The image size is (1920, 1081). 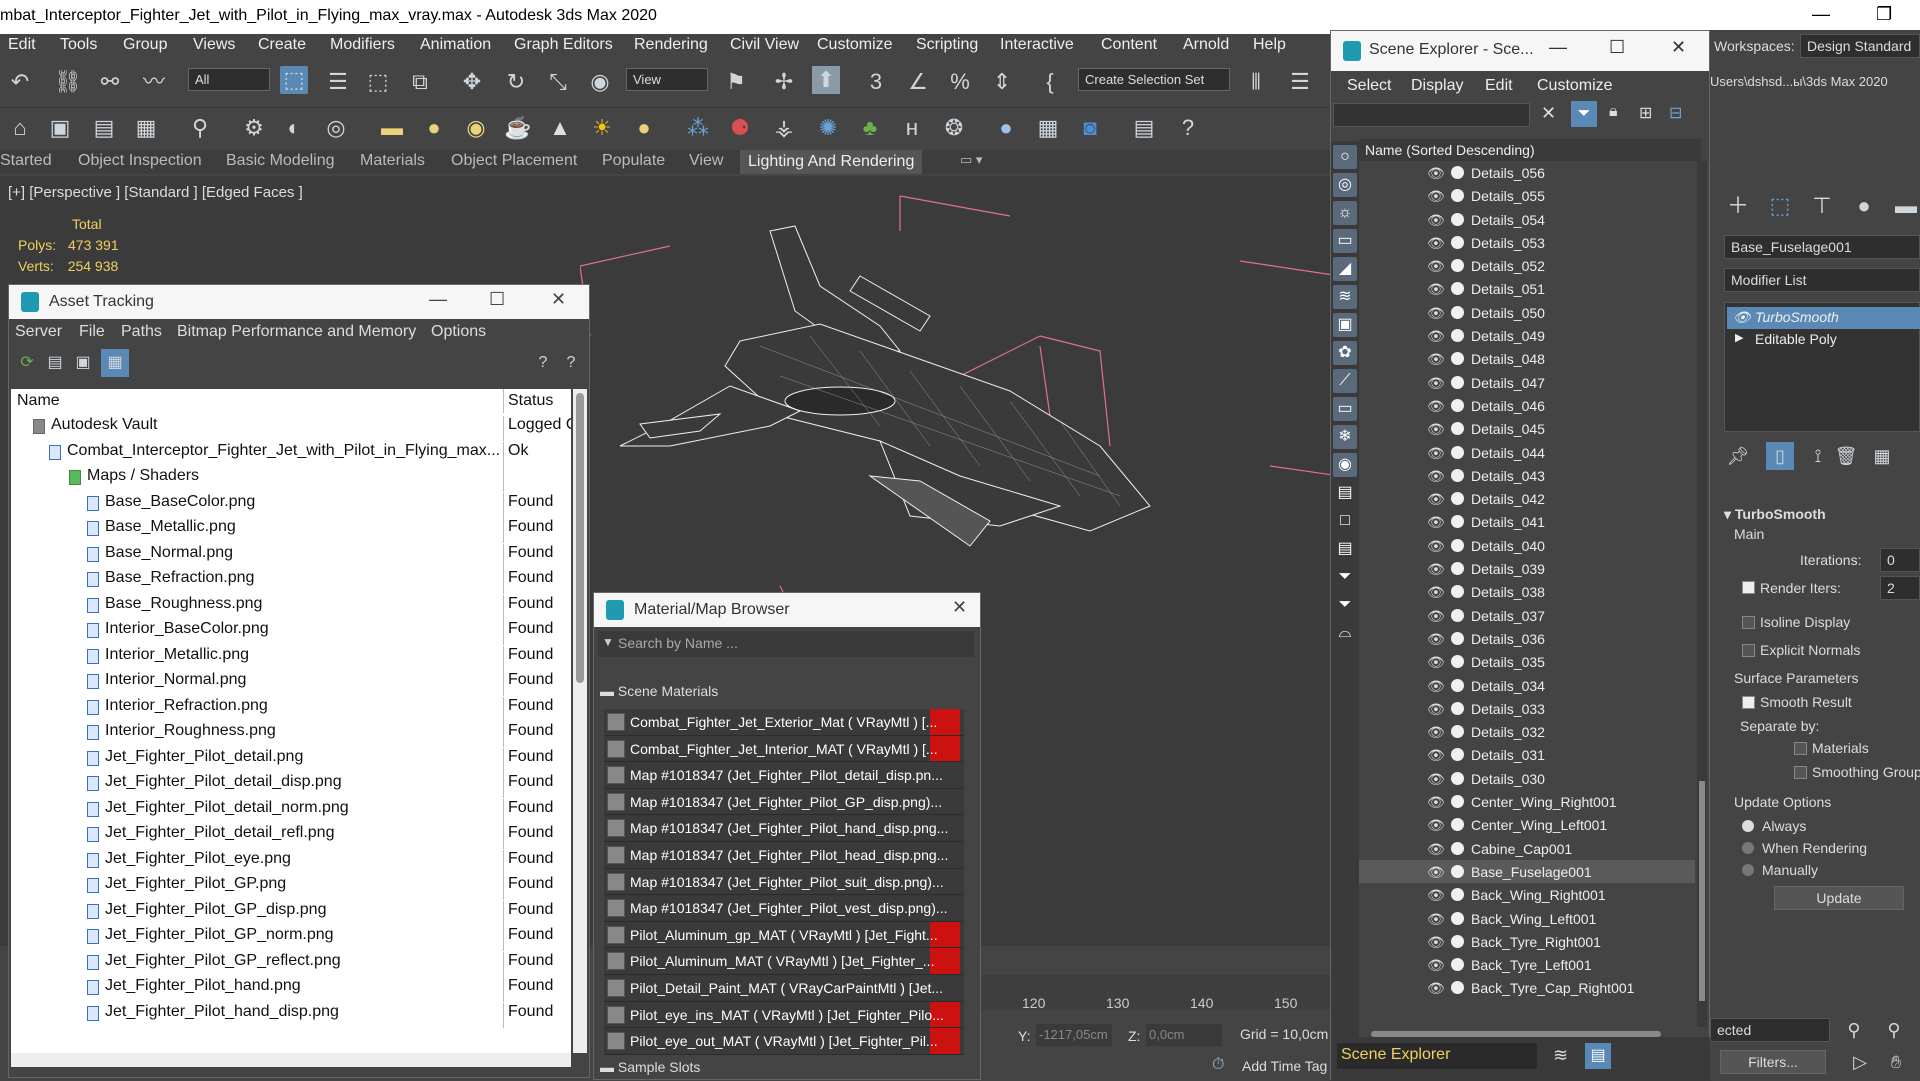 I want to click on scene-object-row: 👁︎ Details_033, so click(x=1527, y=708).